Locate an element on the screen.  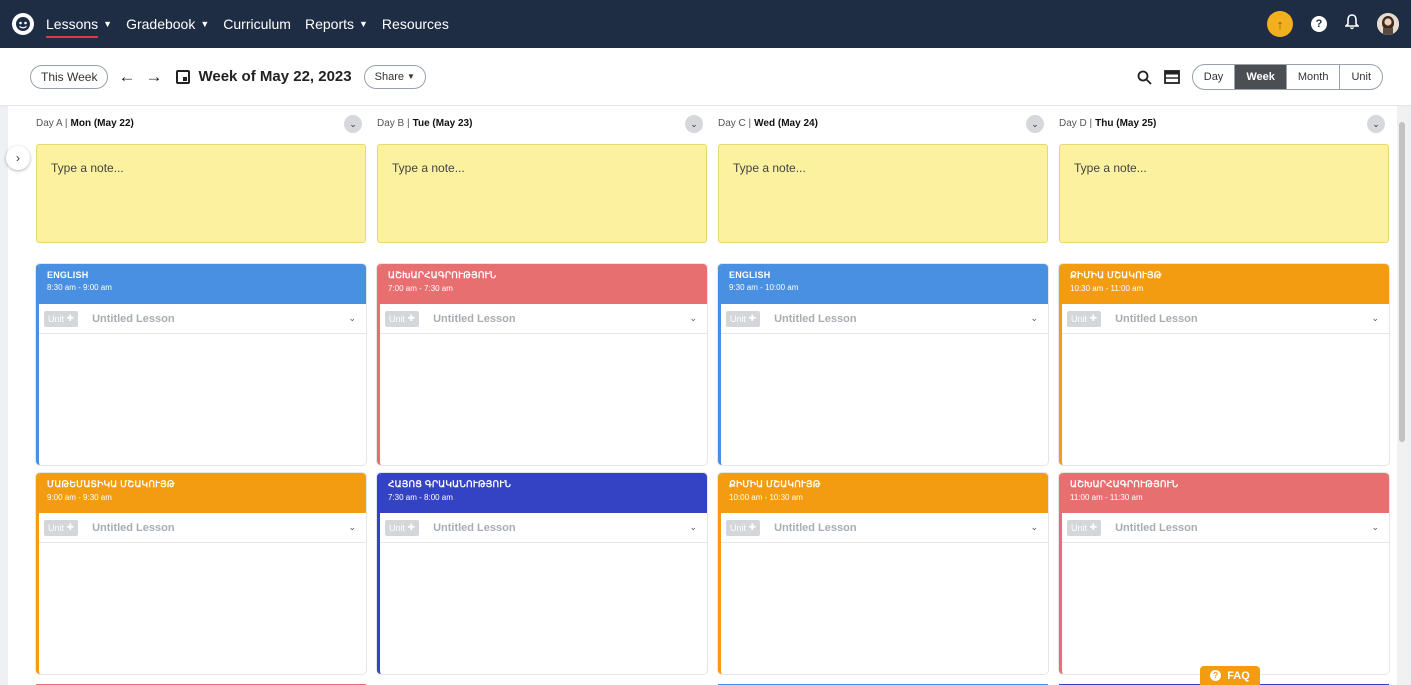
scrollbar-thumb is located at coordinates (1402, 282).